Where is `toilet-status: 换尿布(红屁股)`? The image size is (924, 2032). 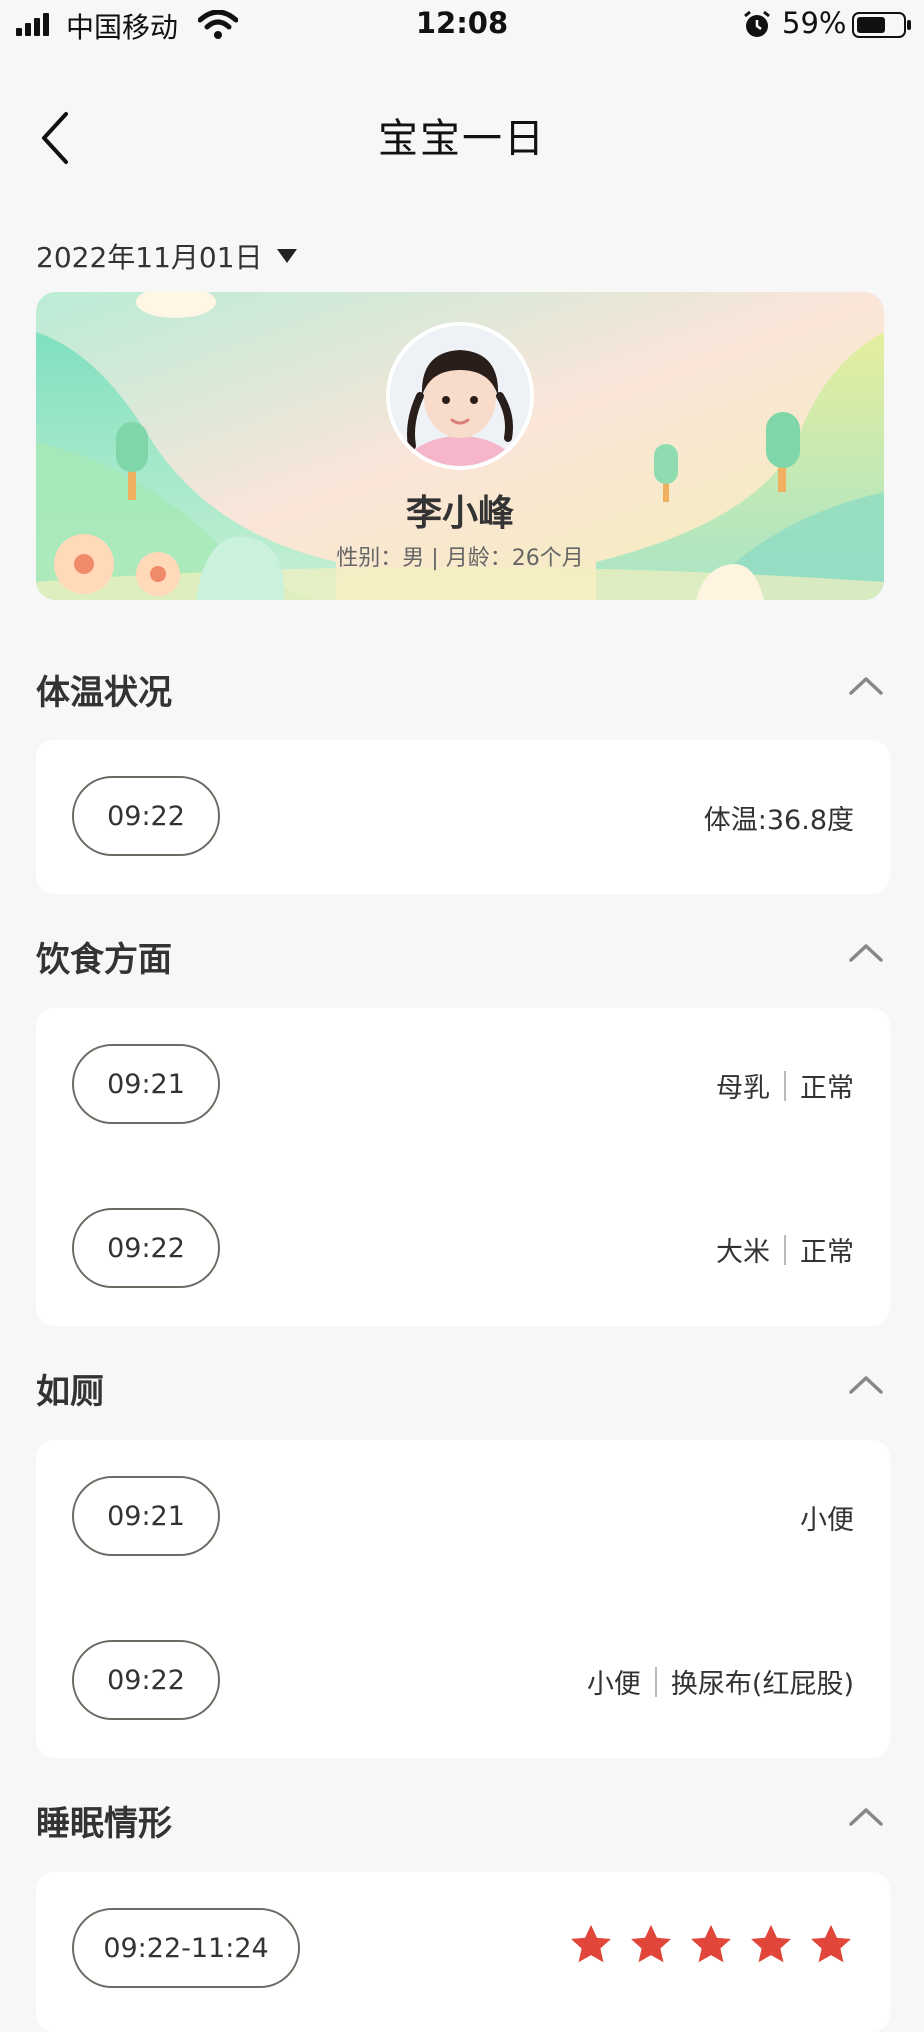
toilet-status: 换尿布(红屁股) is located at coordinates (762, 1684).